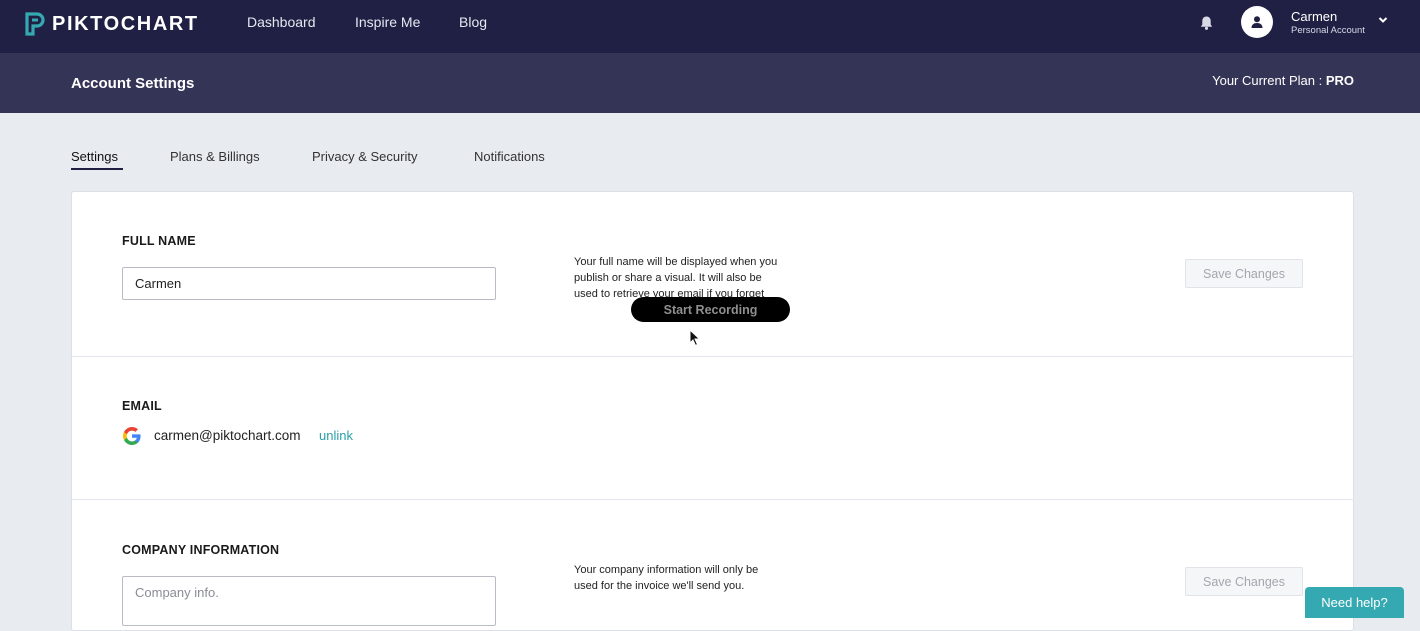 This screenshot has width=1420, height=631. Describe the element at coordinates (387, 22) in the screenshot. I see `nav-link-inspire-me: Inspire Me` at that location.